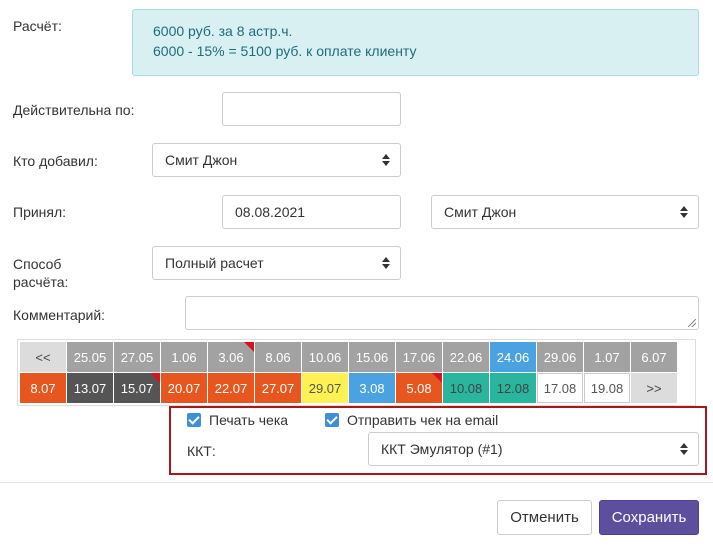 The width and height of the screenshot is (713, 547). Describe the element at coordinates (40, 273) in the screenshot. I see `payment-method-label: Способ расчёта:` at that location.